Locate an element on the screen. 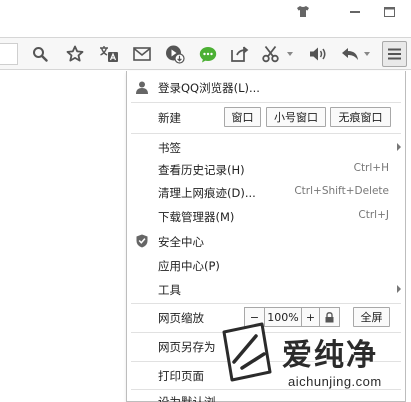  watermark-text: 爱纯净 is located at coordinates (330, 355).